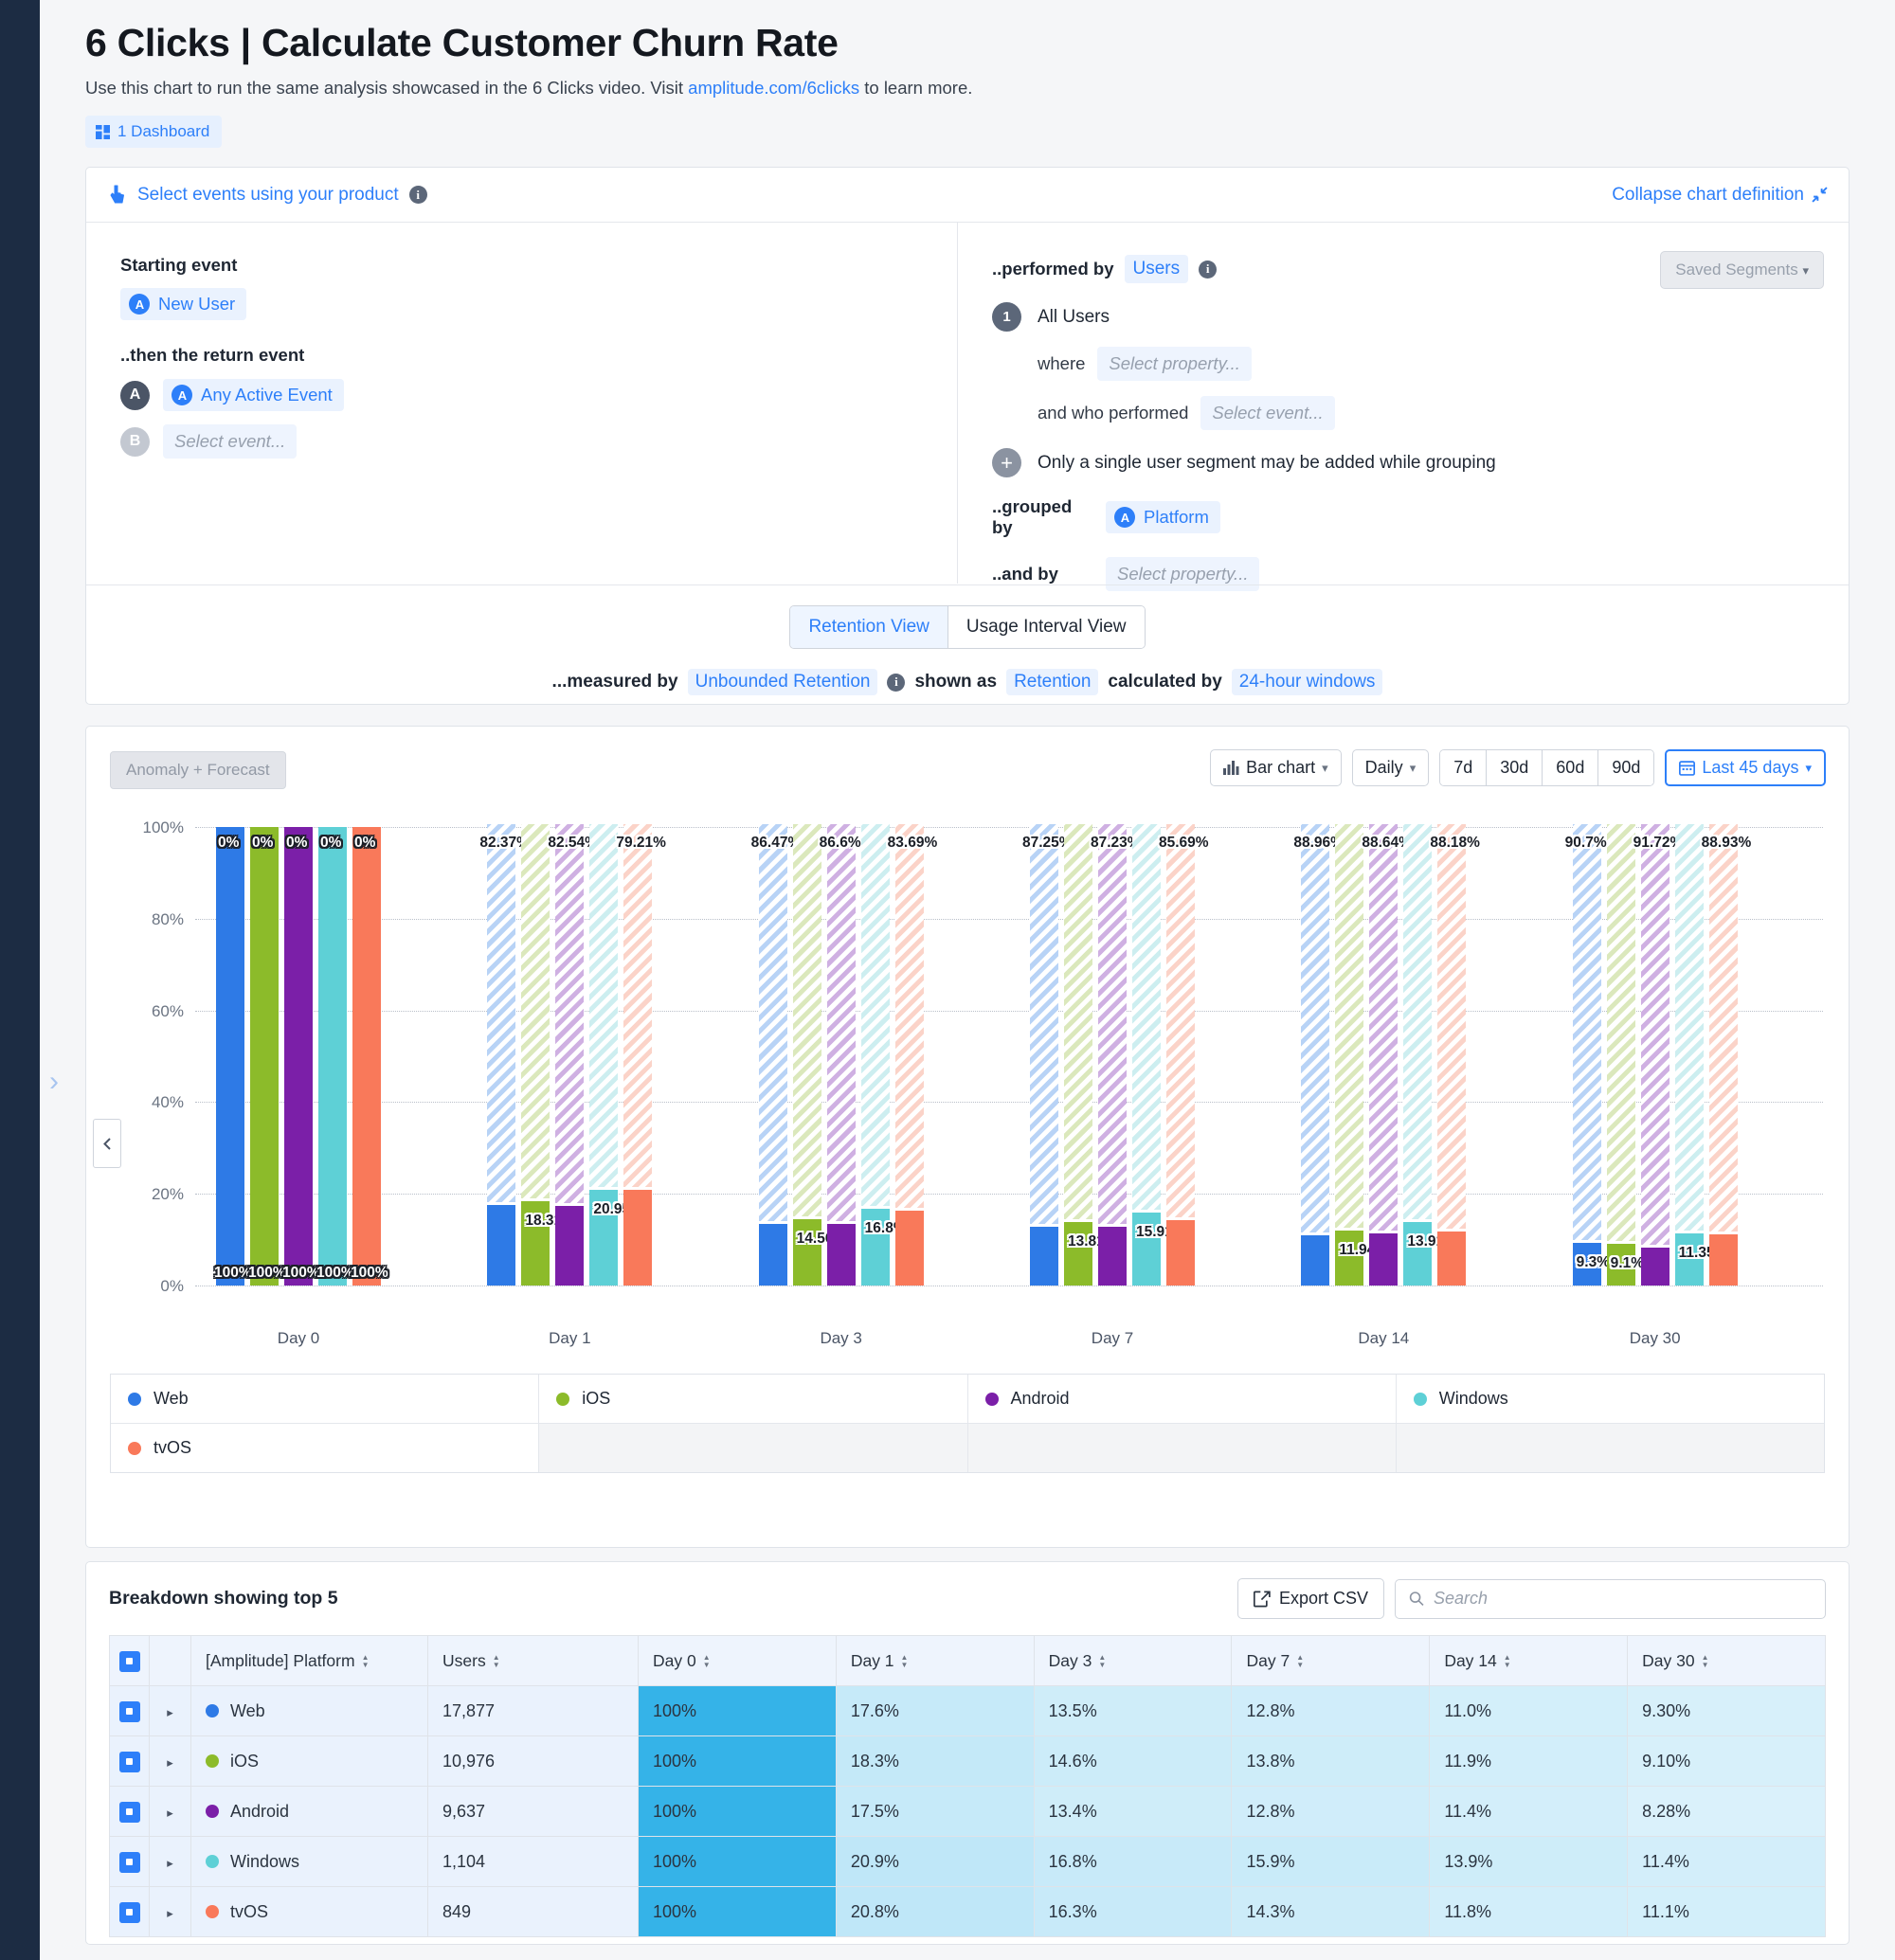 This screenshot has height=1960, width=1895. Describe the element at coordinates (369, 1049) in the screenshot. I see `bar-tvos: 0% 100%` at that location.